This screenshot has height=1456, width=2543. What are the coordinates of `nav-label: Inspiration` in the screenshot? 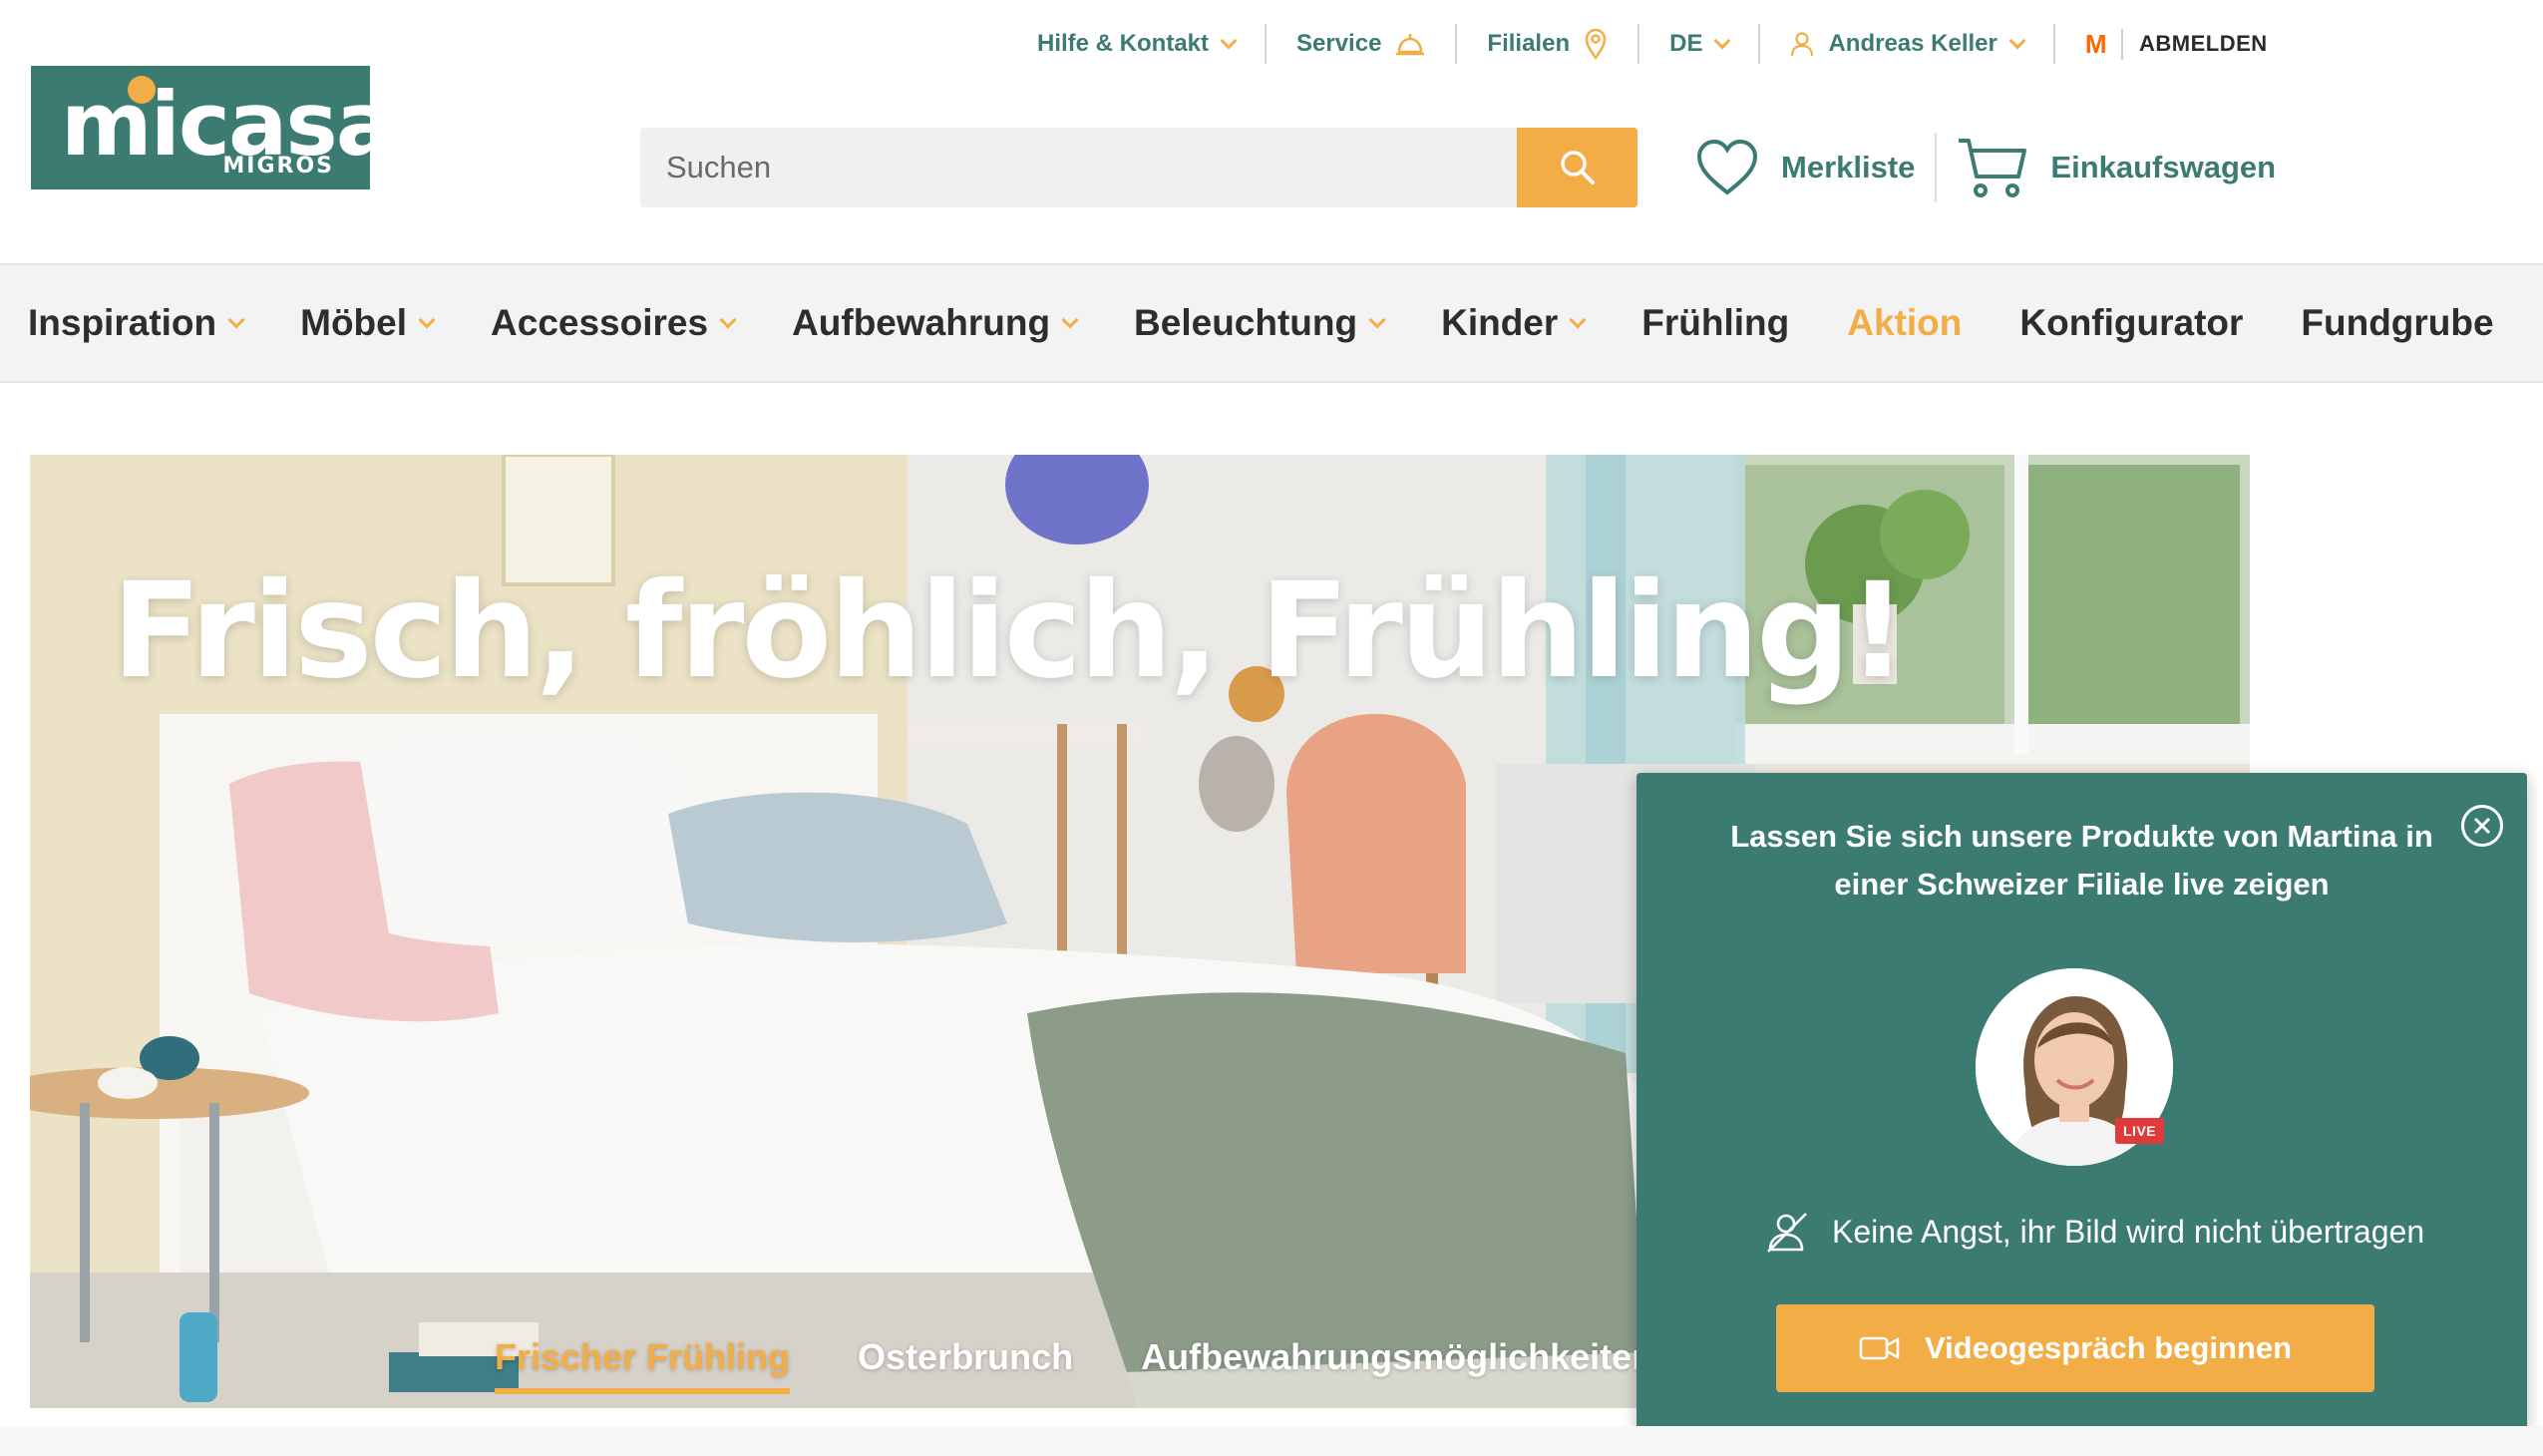 It's located at (122, 322).